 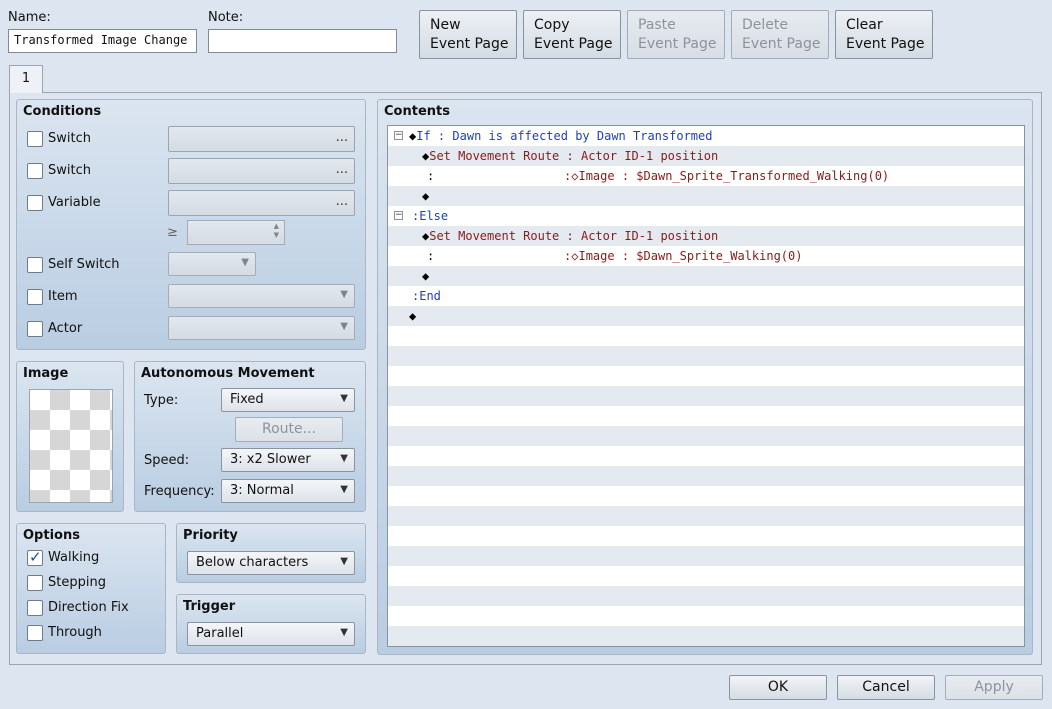 I want to click on autonomous-movement-title: Autonomous Movement, so click(x=228, y=373).